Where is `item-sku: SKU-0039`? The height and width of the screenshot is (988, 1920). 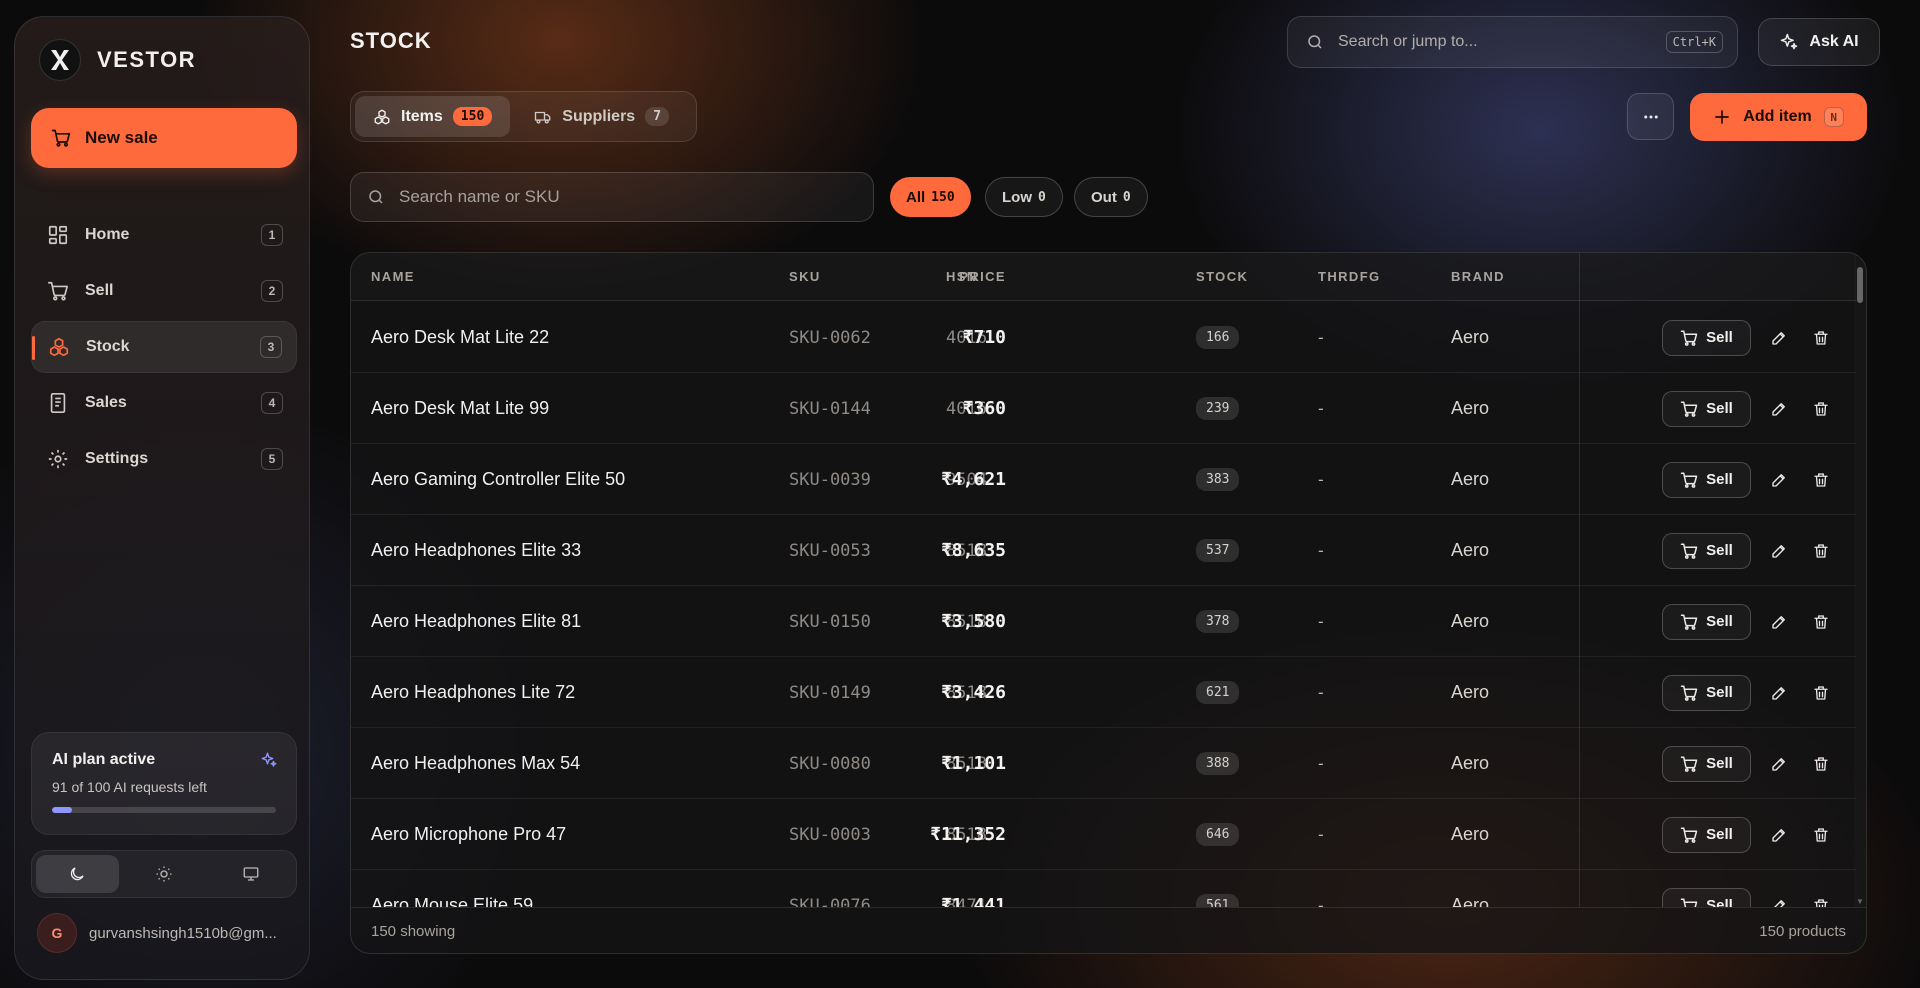 item-sku: SKU-0039 is located at coordinates (830, 479).